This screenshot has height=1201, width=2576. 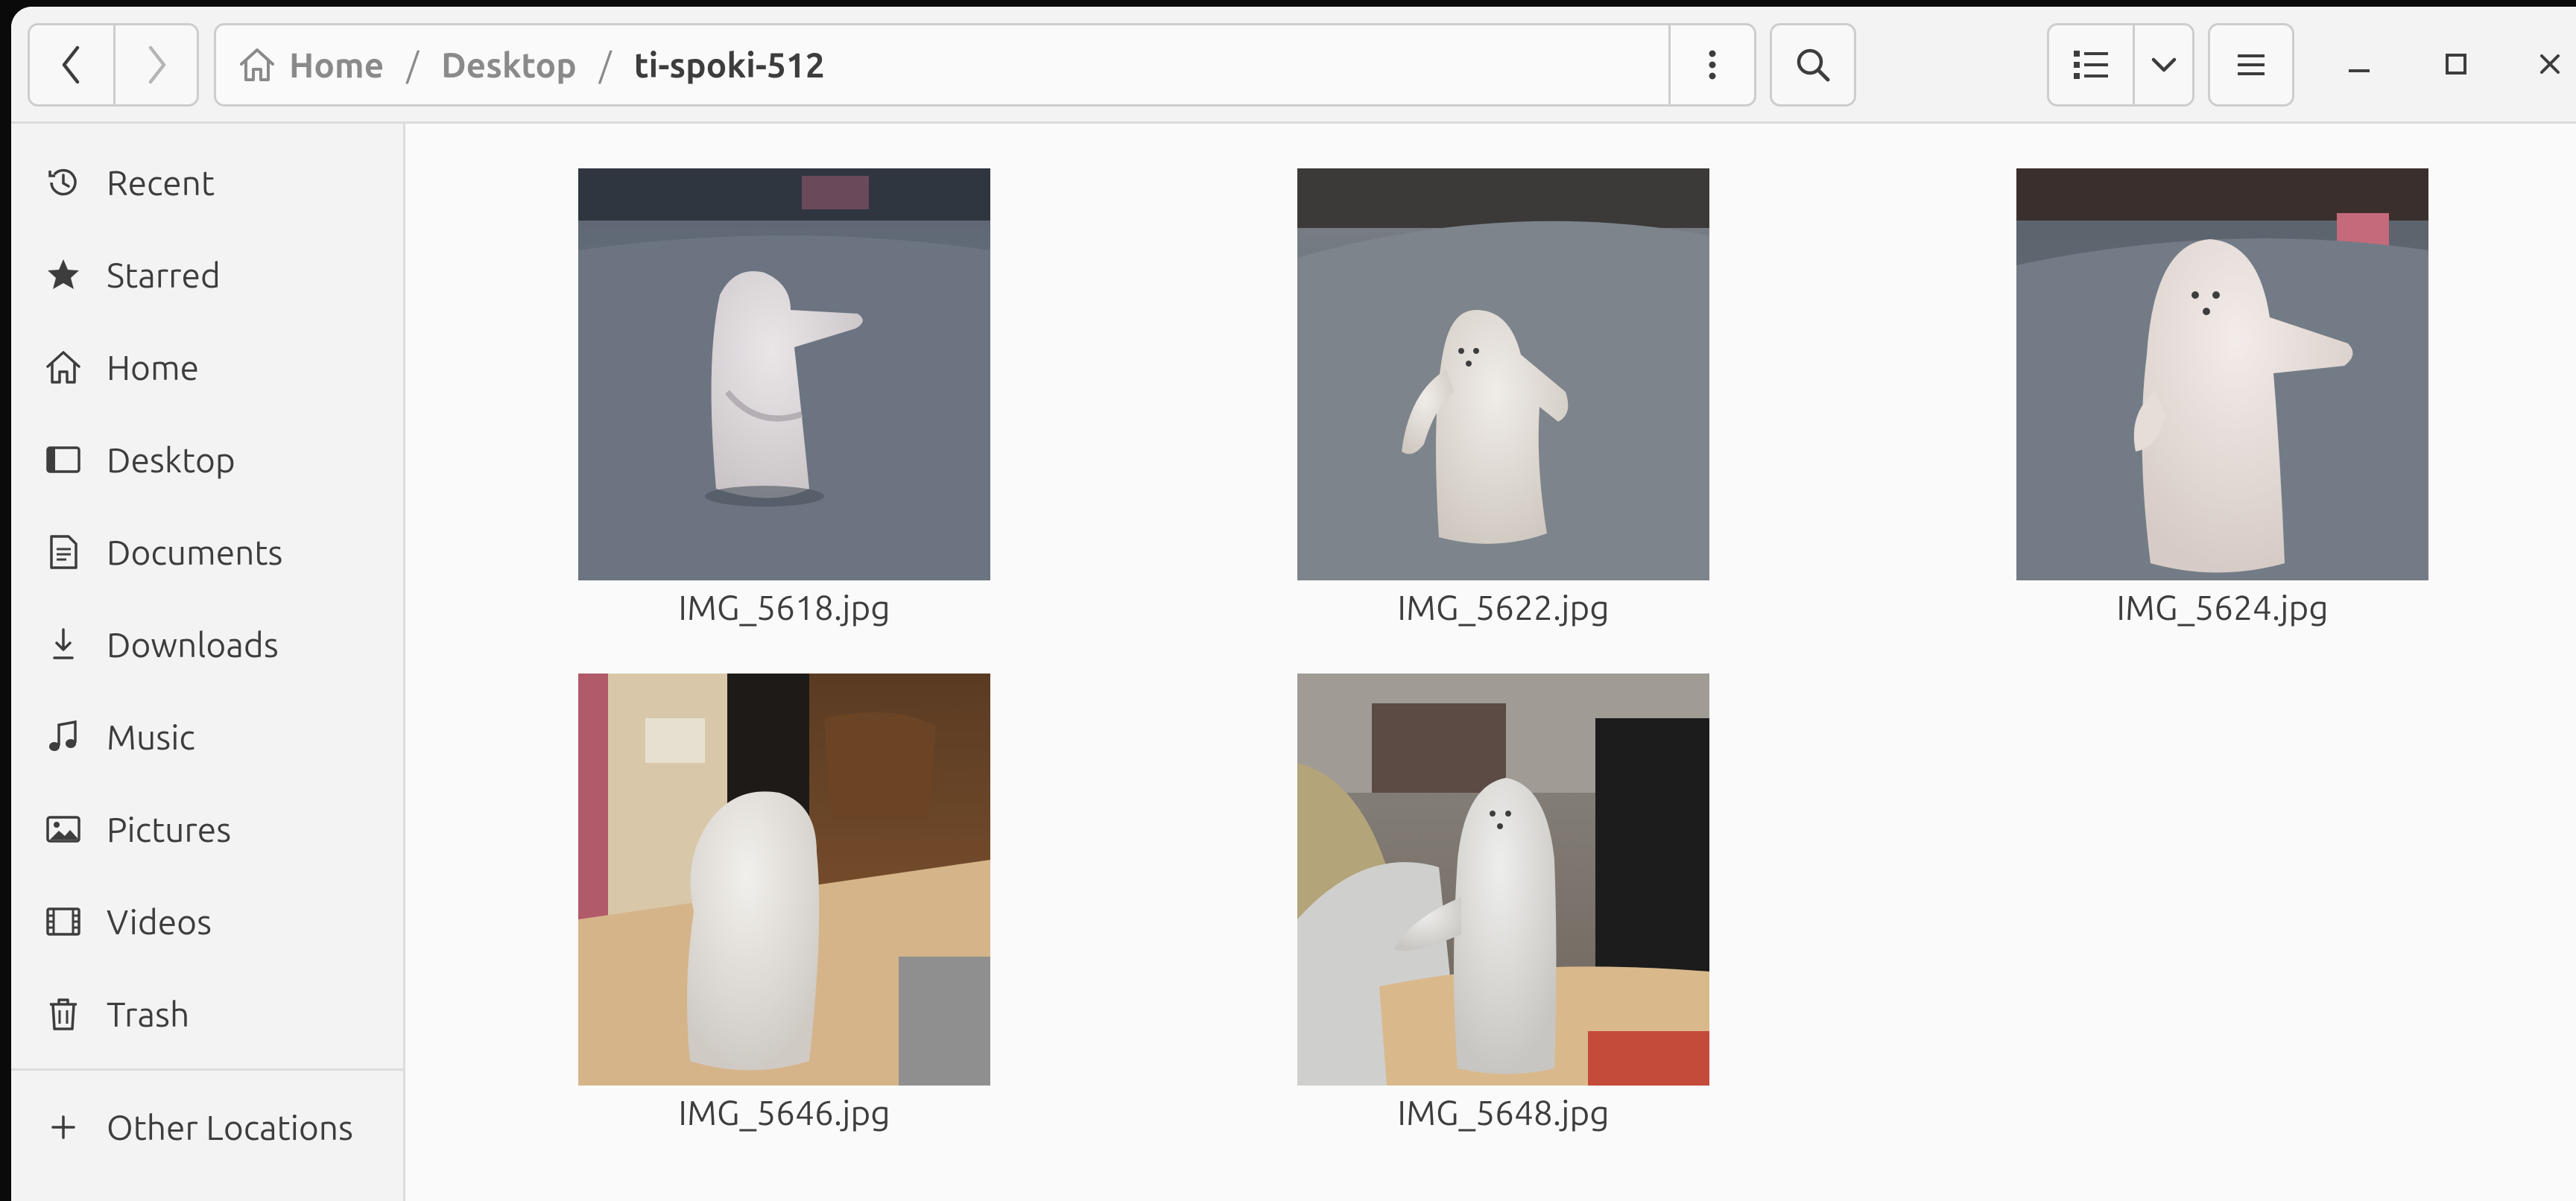 I want to click on sidebar-item-recent: Recent, so click(x=207, y=183).